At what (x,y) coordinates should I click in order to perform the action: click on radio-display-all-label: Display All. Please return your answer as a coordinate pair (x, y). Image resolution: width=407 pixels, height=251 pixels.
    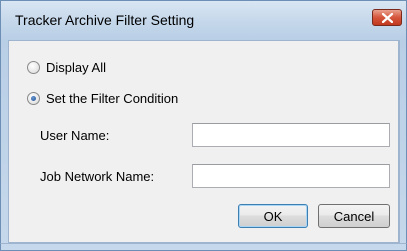
    Looking at the image, I should click on (76, 67).